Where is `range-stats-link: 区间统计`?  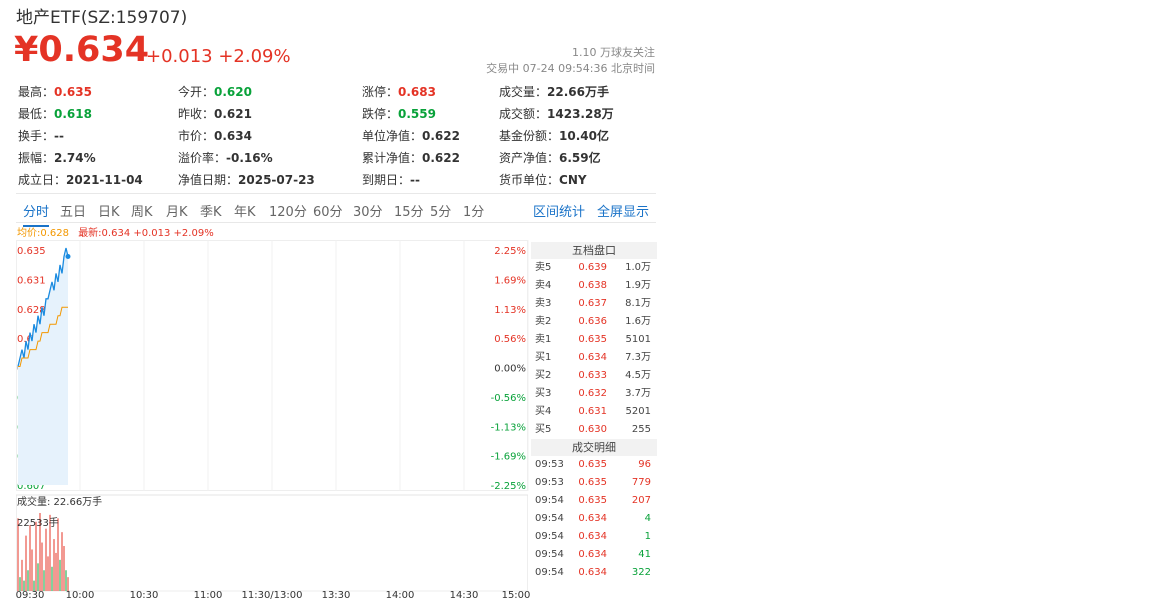
range-stats-link: 区间统计 is located at coordinates (559, 210).